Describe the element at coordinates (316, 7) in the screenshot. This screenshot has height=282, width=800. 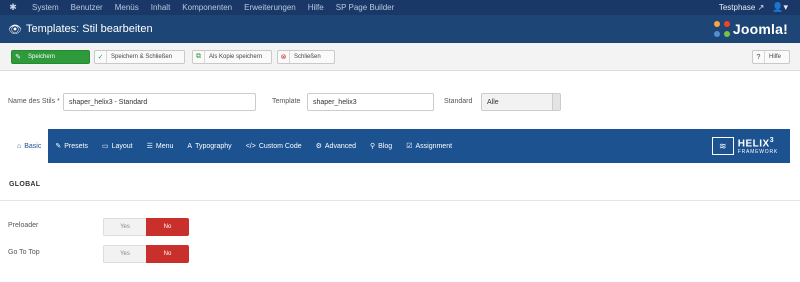
I see `menu-help: Hilfe` at that location.